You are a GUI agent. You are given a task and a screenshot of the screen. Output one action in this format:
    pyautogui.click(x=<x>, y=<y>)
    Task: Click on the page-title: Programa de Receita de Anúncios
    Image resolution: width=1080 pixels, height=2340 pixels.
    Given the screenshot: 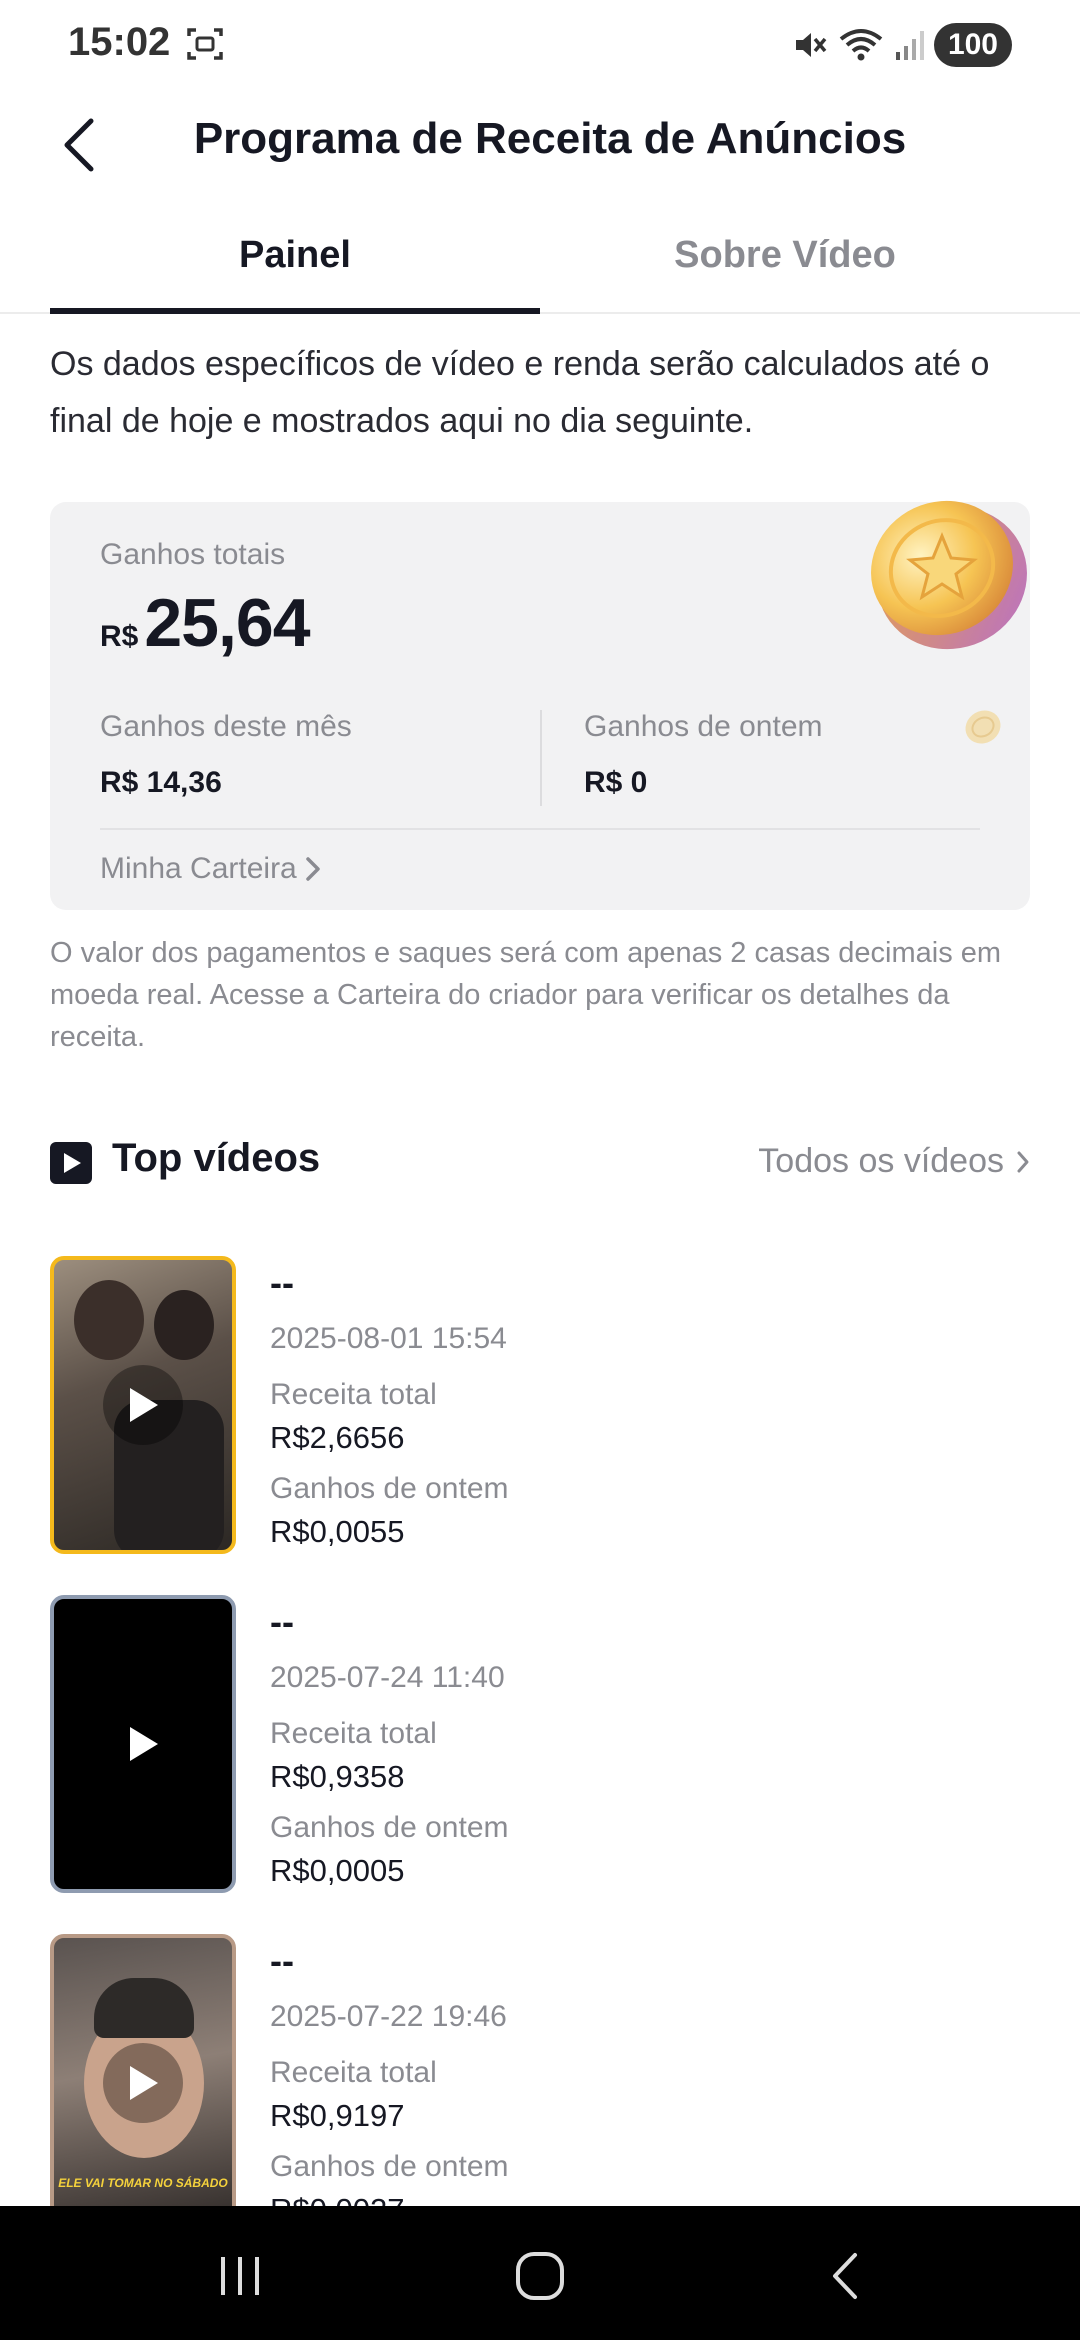 What is the action you would take?
    pyautogui.click(x=550, y=138)
    